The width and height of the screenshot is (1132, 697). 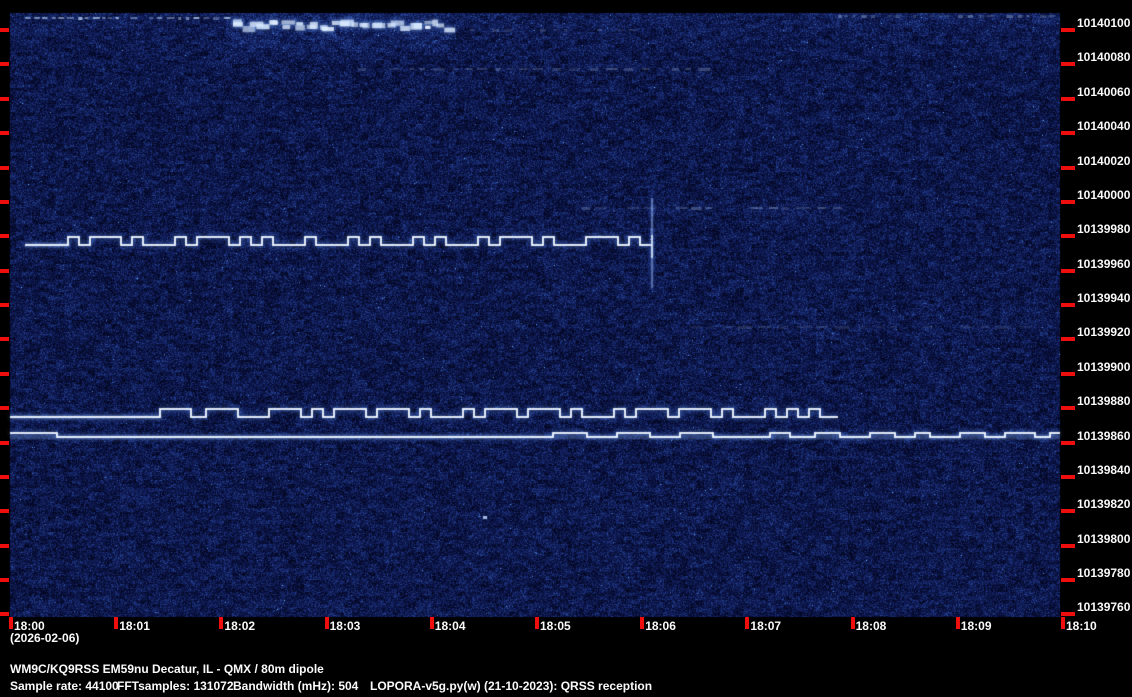 What do you see at coordinates (1104, 332) in the screenshot?
I see `freq-axis-label: 10139920` at bounding box center [1104, 332].